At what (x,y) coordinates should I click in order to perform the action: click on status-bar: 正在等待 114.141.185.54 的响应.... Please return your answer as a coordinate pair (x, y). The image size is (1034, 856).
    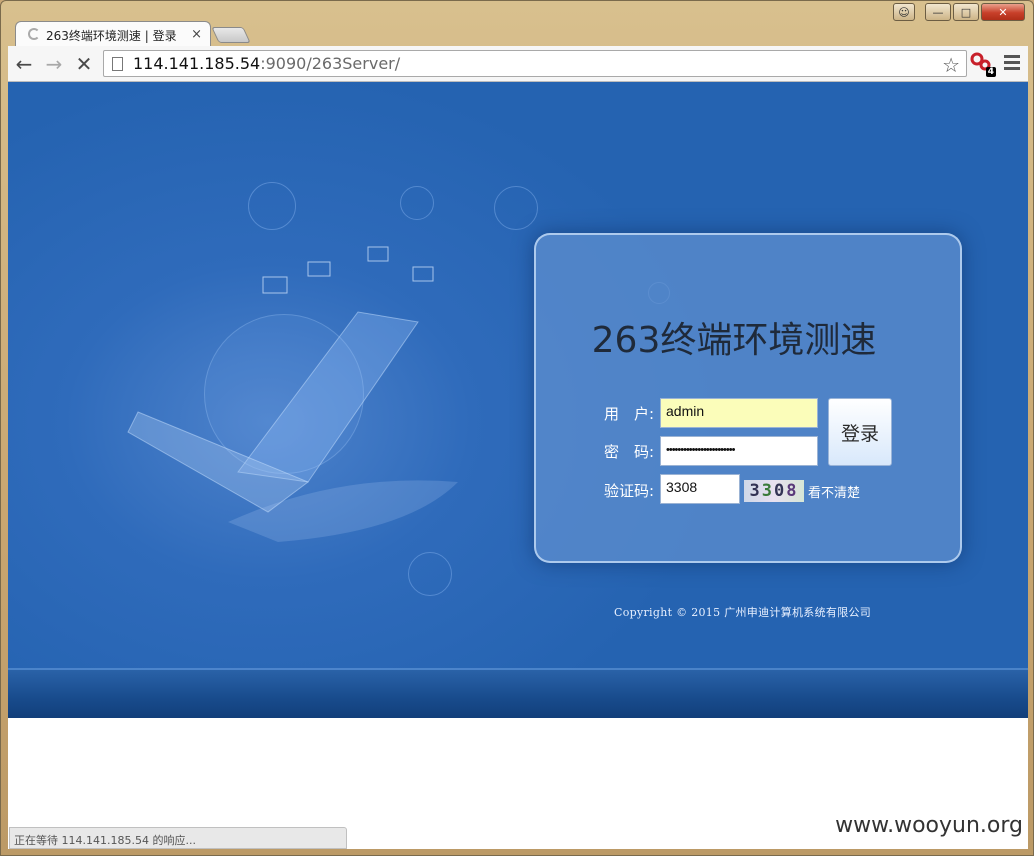
    Looking at the image, I should click on (178, 838).